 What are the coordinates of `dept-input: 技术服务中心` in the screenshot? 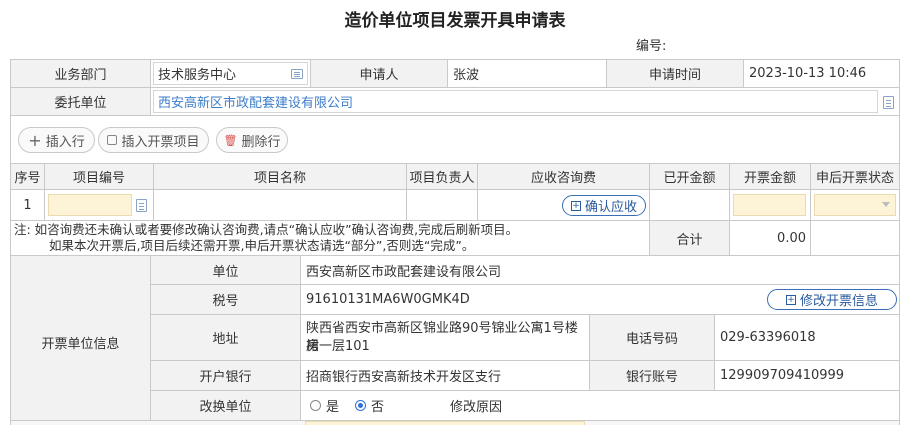 It's located at (230, 73).